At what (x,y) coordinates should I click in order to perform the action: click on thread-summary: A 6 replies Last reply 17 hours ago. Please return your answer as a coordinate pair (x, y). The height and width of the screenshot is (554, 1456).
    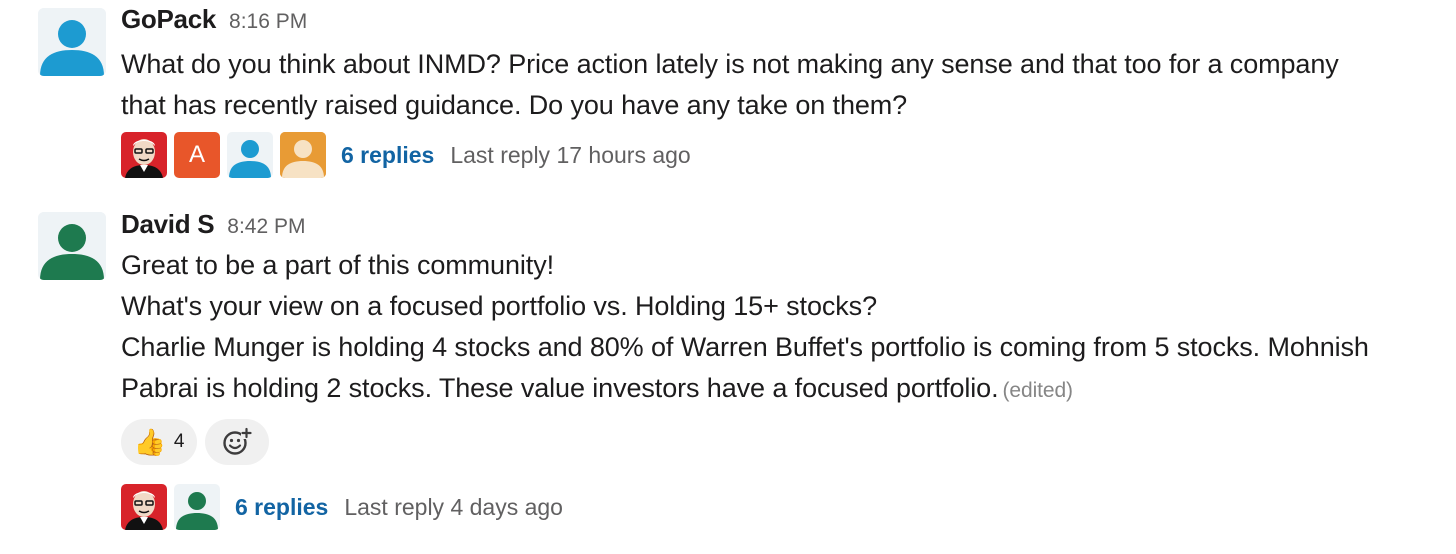
    Looking at the image, I should click on (781, 155).